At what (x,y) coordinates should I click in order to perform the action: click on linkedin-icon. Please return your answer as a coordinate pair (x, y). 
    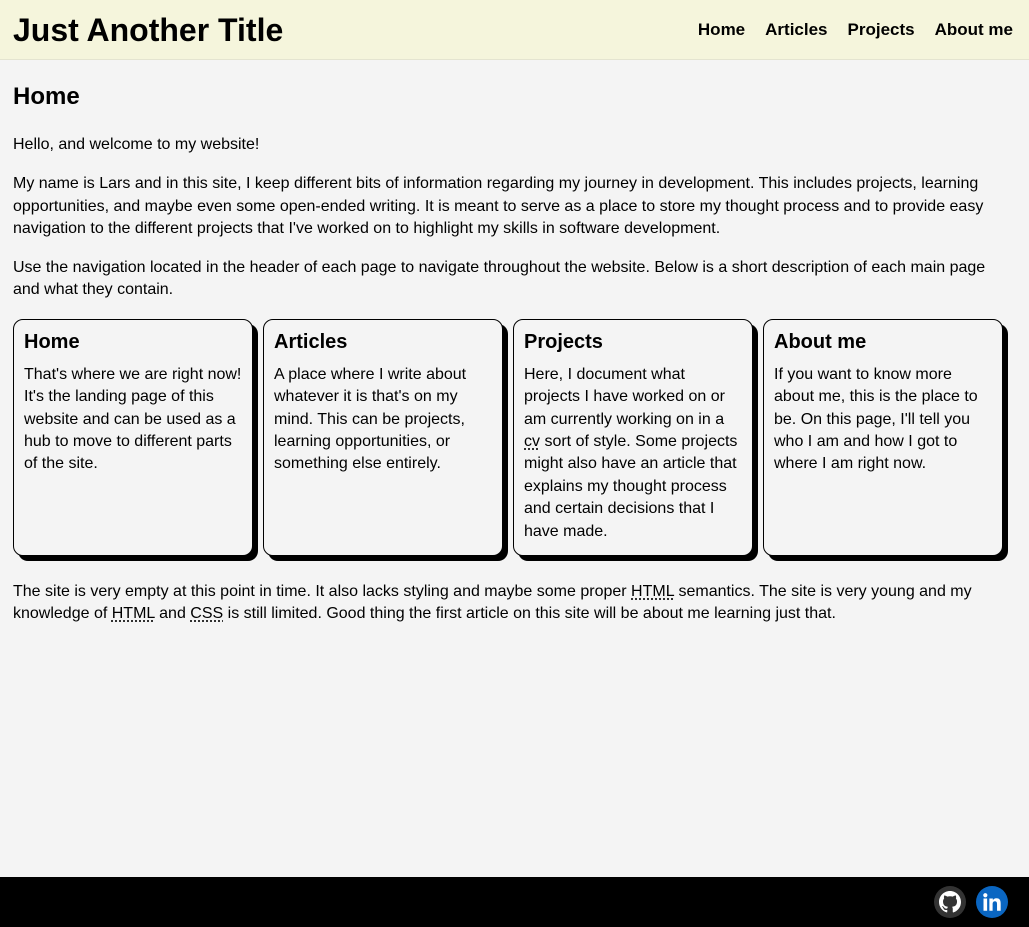
    Looking at the image, I should click on (992, 902).